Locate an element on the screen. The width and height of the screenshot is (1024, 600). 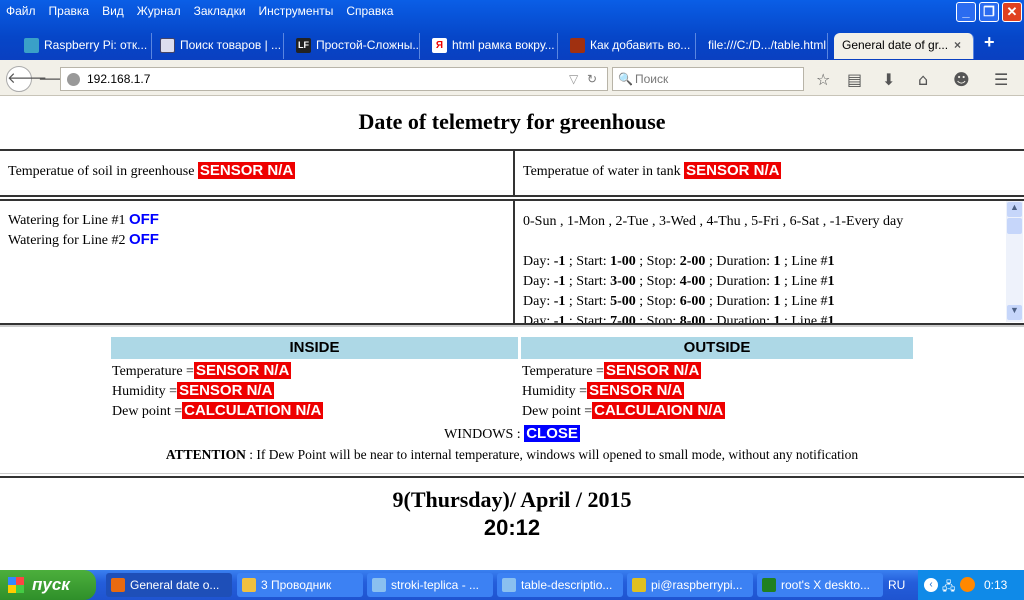
page-title: Date of telemetry for greenhouse is located at coordinates (512, 121).